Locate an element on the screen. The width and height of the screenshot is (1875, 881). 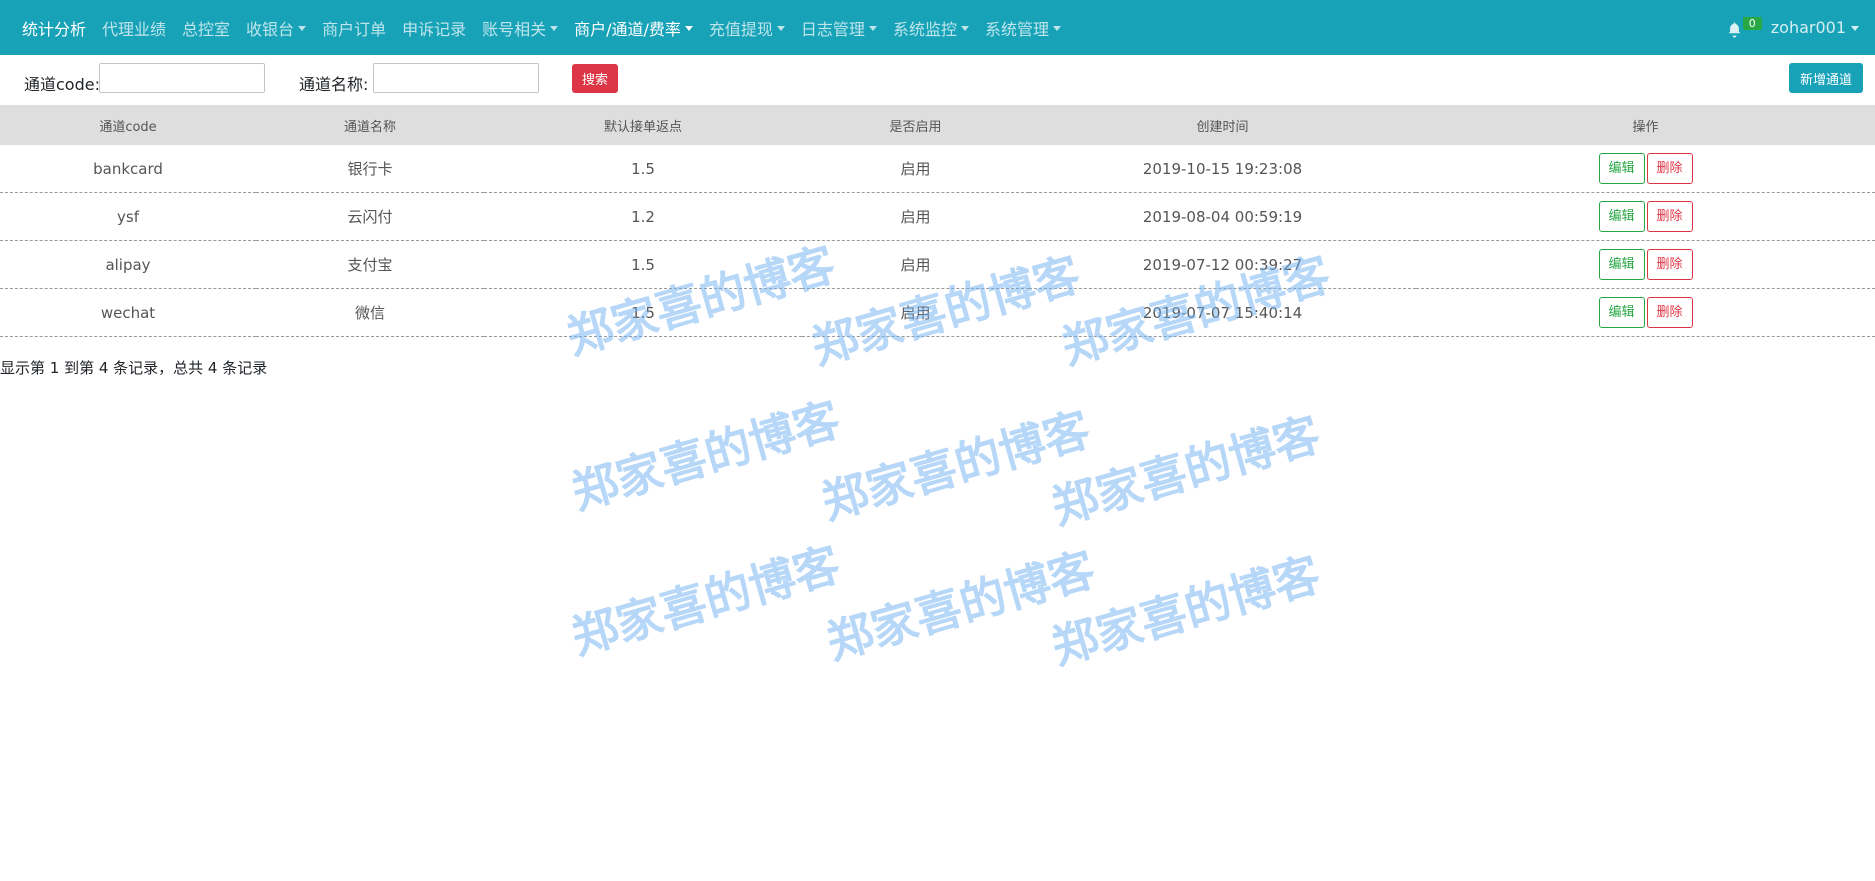
notifications-button: 0 is located at coordinates (1743, 28).